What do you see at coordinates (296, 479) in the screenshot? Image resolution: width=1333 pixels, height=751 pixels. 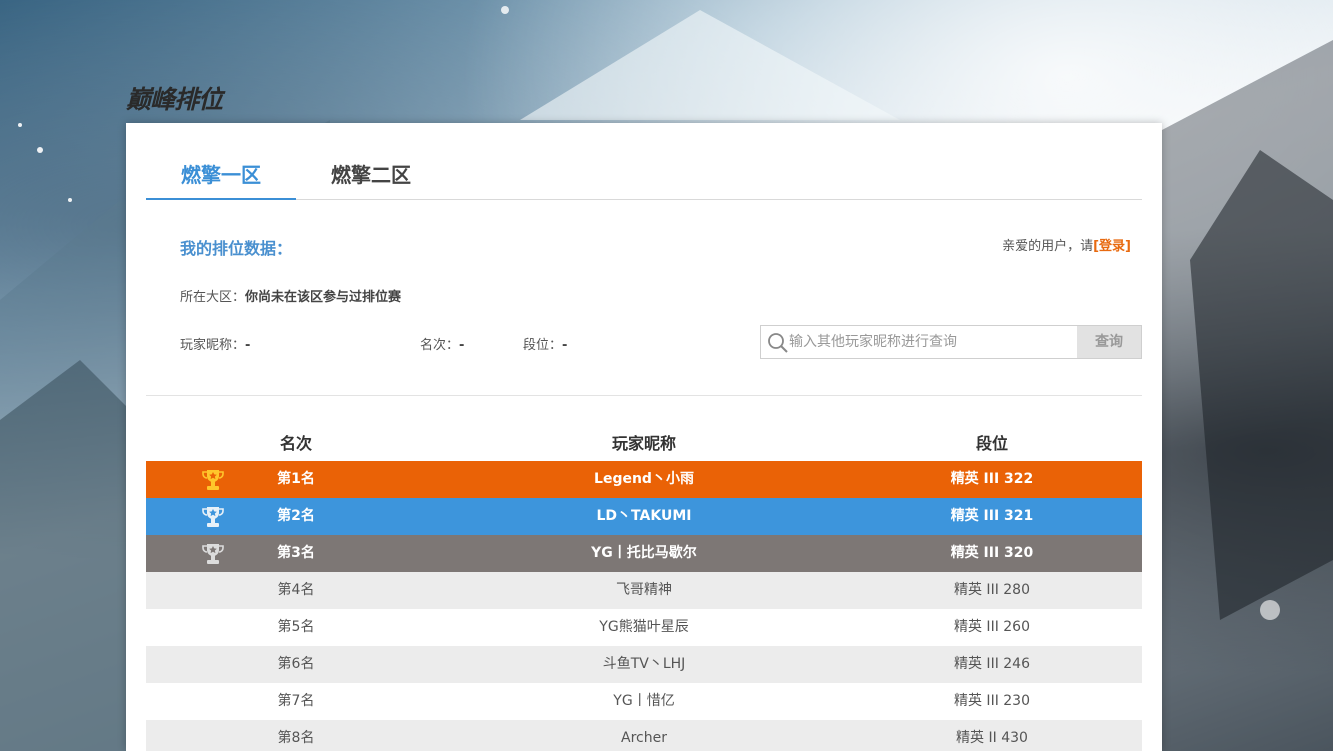 I see `row-rank: 第1名` at bounding box center [296, 479].